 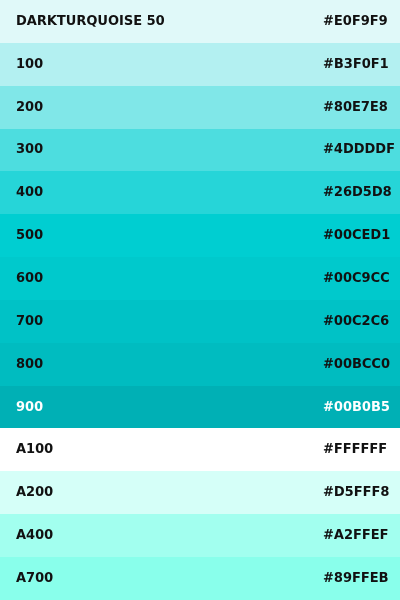 What do you see at coordinates (200, 236) in the screenshot?
I see `swatch-500: 500 #00CED1` at bounding box center [200, 236].